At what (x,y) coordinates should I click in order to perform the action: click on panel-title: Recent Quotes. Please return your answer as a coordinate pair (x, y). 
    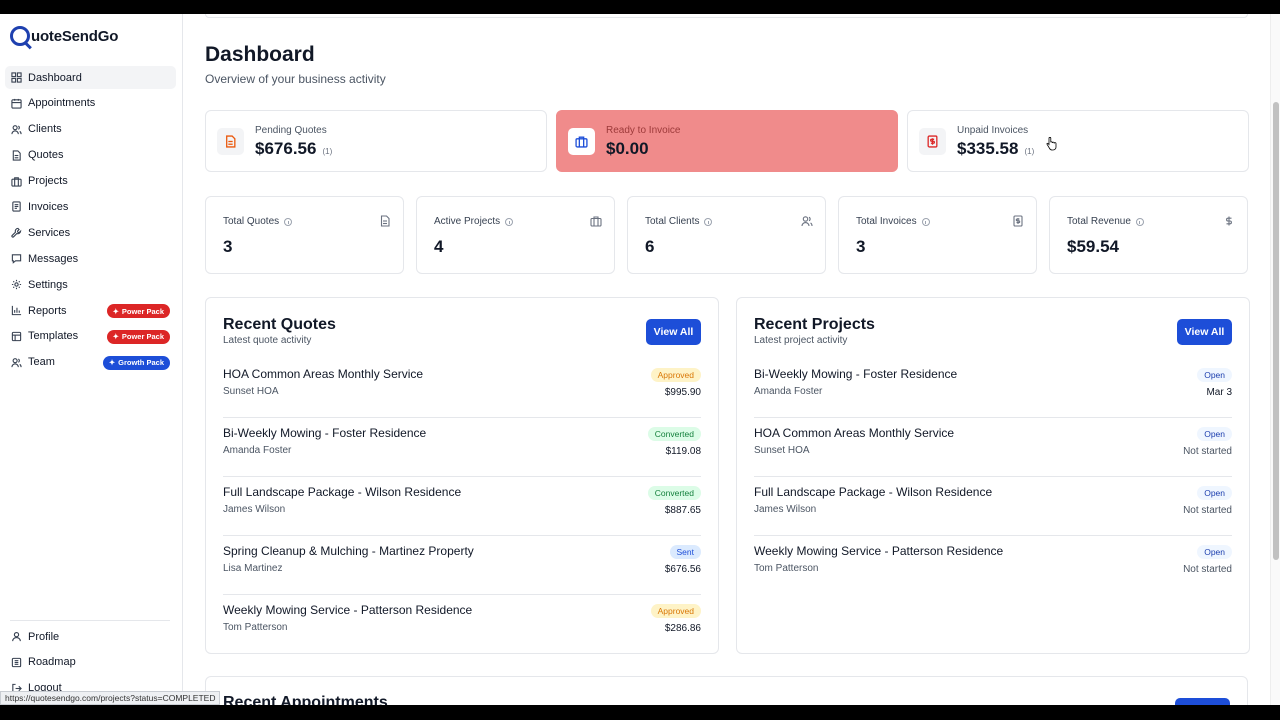
    Looking at the image, I should click on (279, 324).